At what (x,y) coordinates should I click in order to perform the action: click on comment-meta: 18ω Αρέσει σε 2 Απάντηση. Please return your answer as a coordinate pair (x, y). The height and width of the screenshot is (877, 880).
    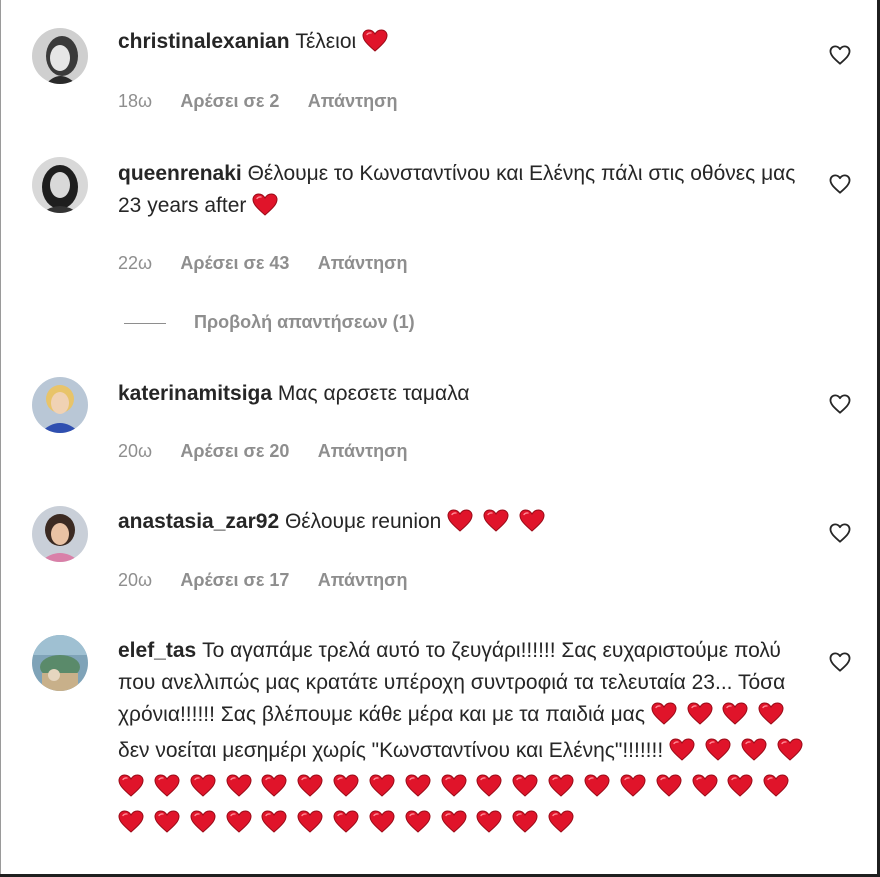
    Looking at the image, I should click on (257, 101).